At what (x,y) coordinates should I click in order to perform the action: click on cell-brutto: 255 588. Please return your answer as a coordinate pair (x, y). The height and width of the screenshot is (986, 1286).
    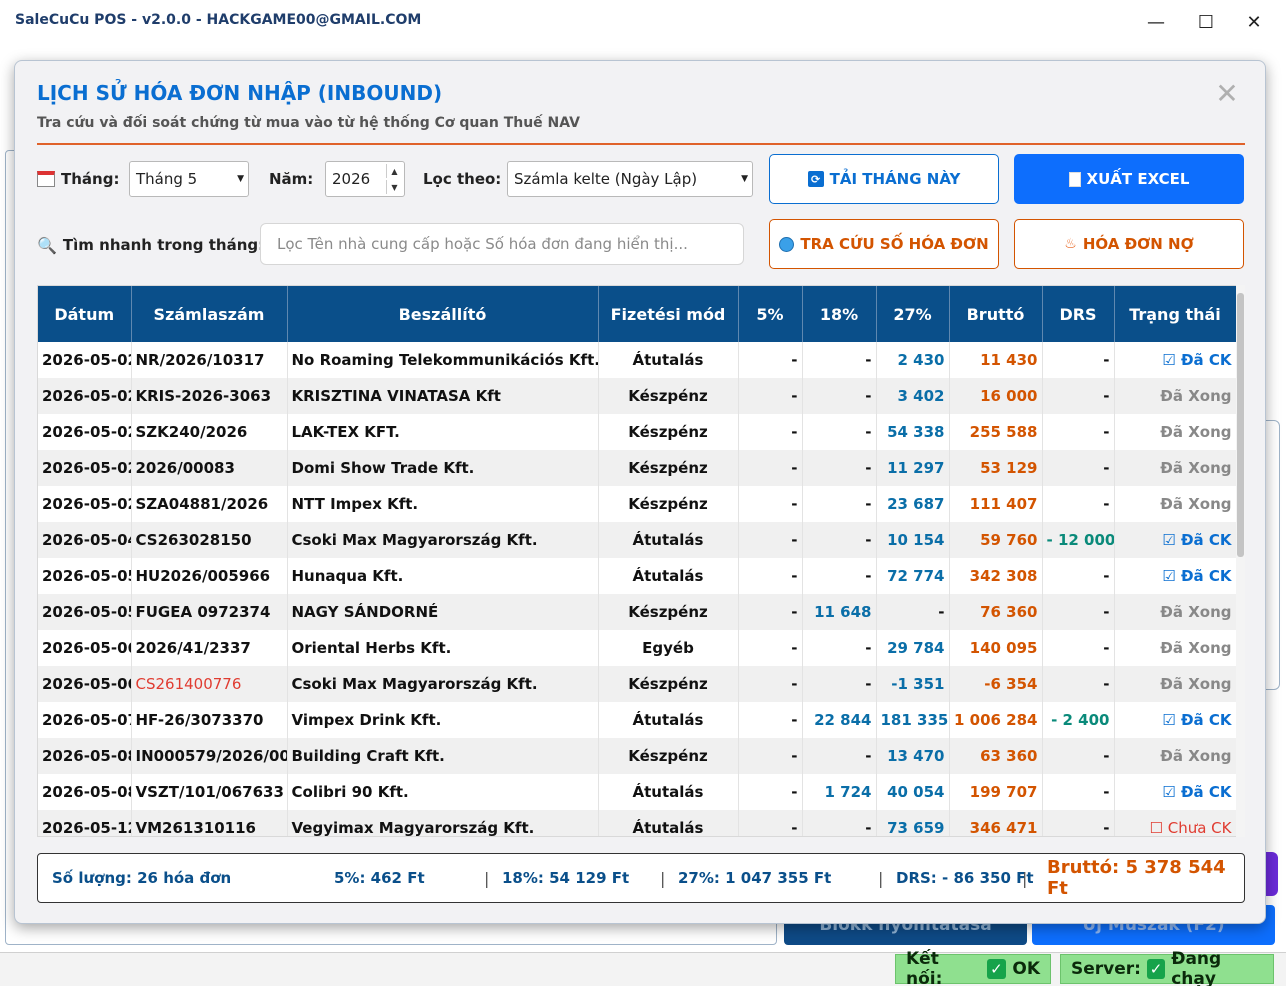
    Looking at the image, I should click on (996, 432).